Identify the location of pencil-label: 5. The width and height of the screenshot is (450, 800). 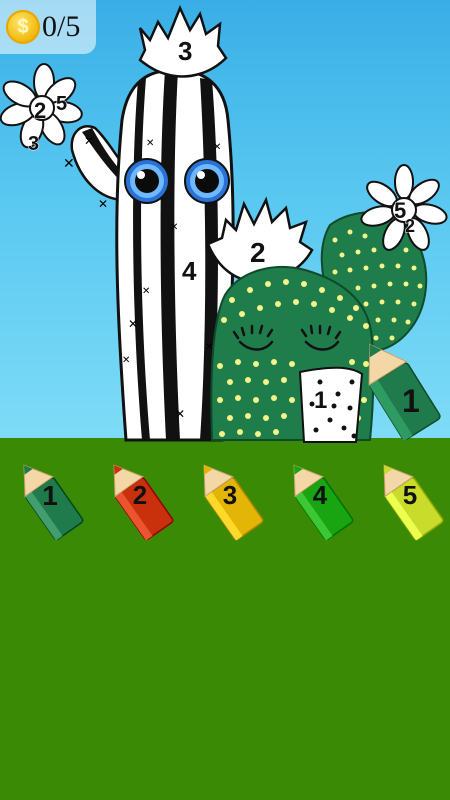
(410, 495).